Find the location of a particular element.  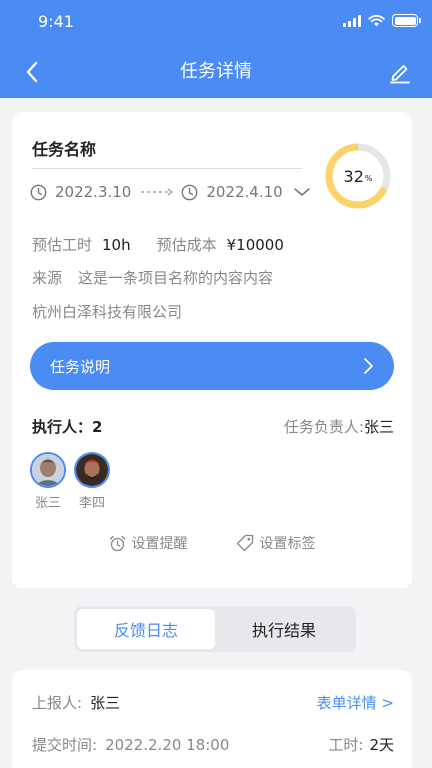

status-icons is located at coordinates (382, 20).